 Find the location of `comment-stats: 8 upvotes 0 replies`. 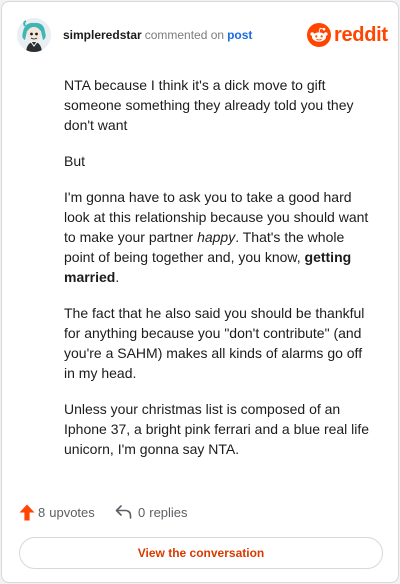

comment-stats: 8 upvotes 0 replies is located at coordinates (169, 512).